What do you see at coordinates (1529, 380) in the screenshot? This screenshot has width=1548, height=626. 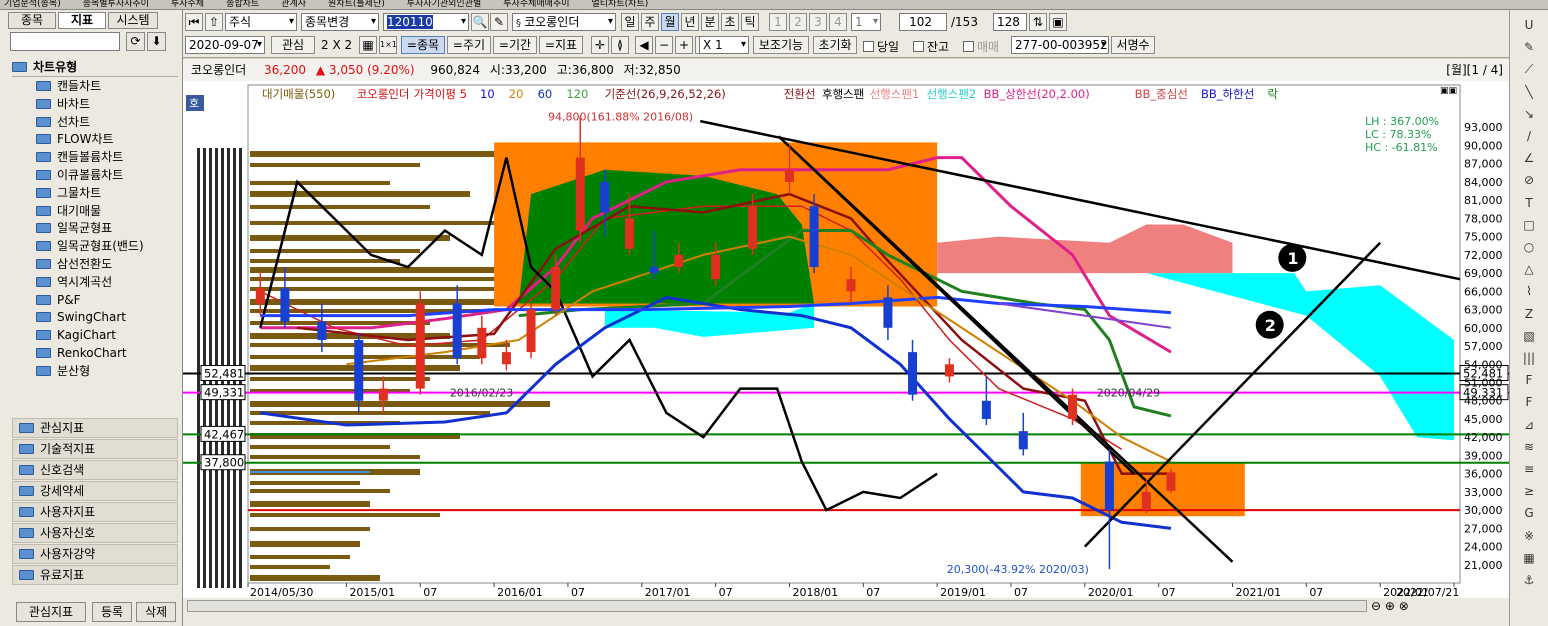 I see `fib-icon: F` at bounding box center [1529, 380].